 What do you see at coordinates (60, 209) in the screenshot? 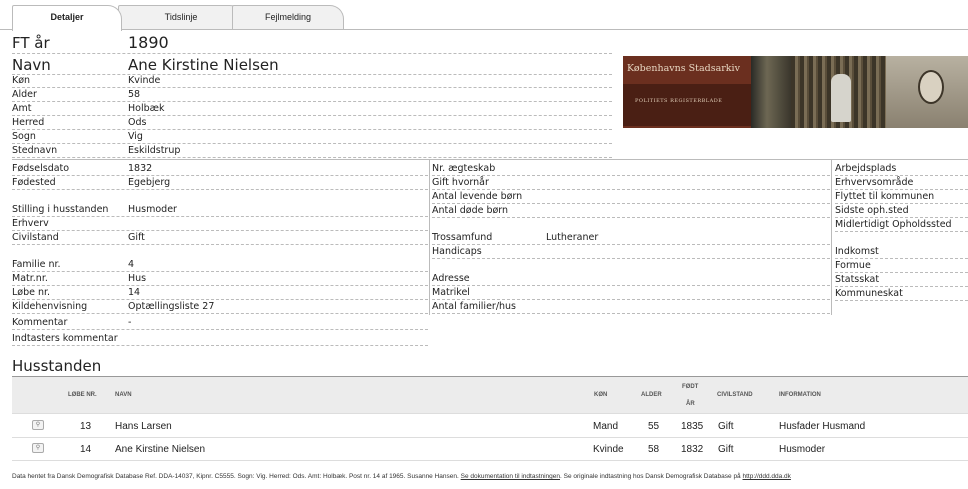
I see `field-label: Stilling i husstanden` at bounding box center [60, 209].